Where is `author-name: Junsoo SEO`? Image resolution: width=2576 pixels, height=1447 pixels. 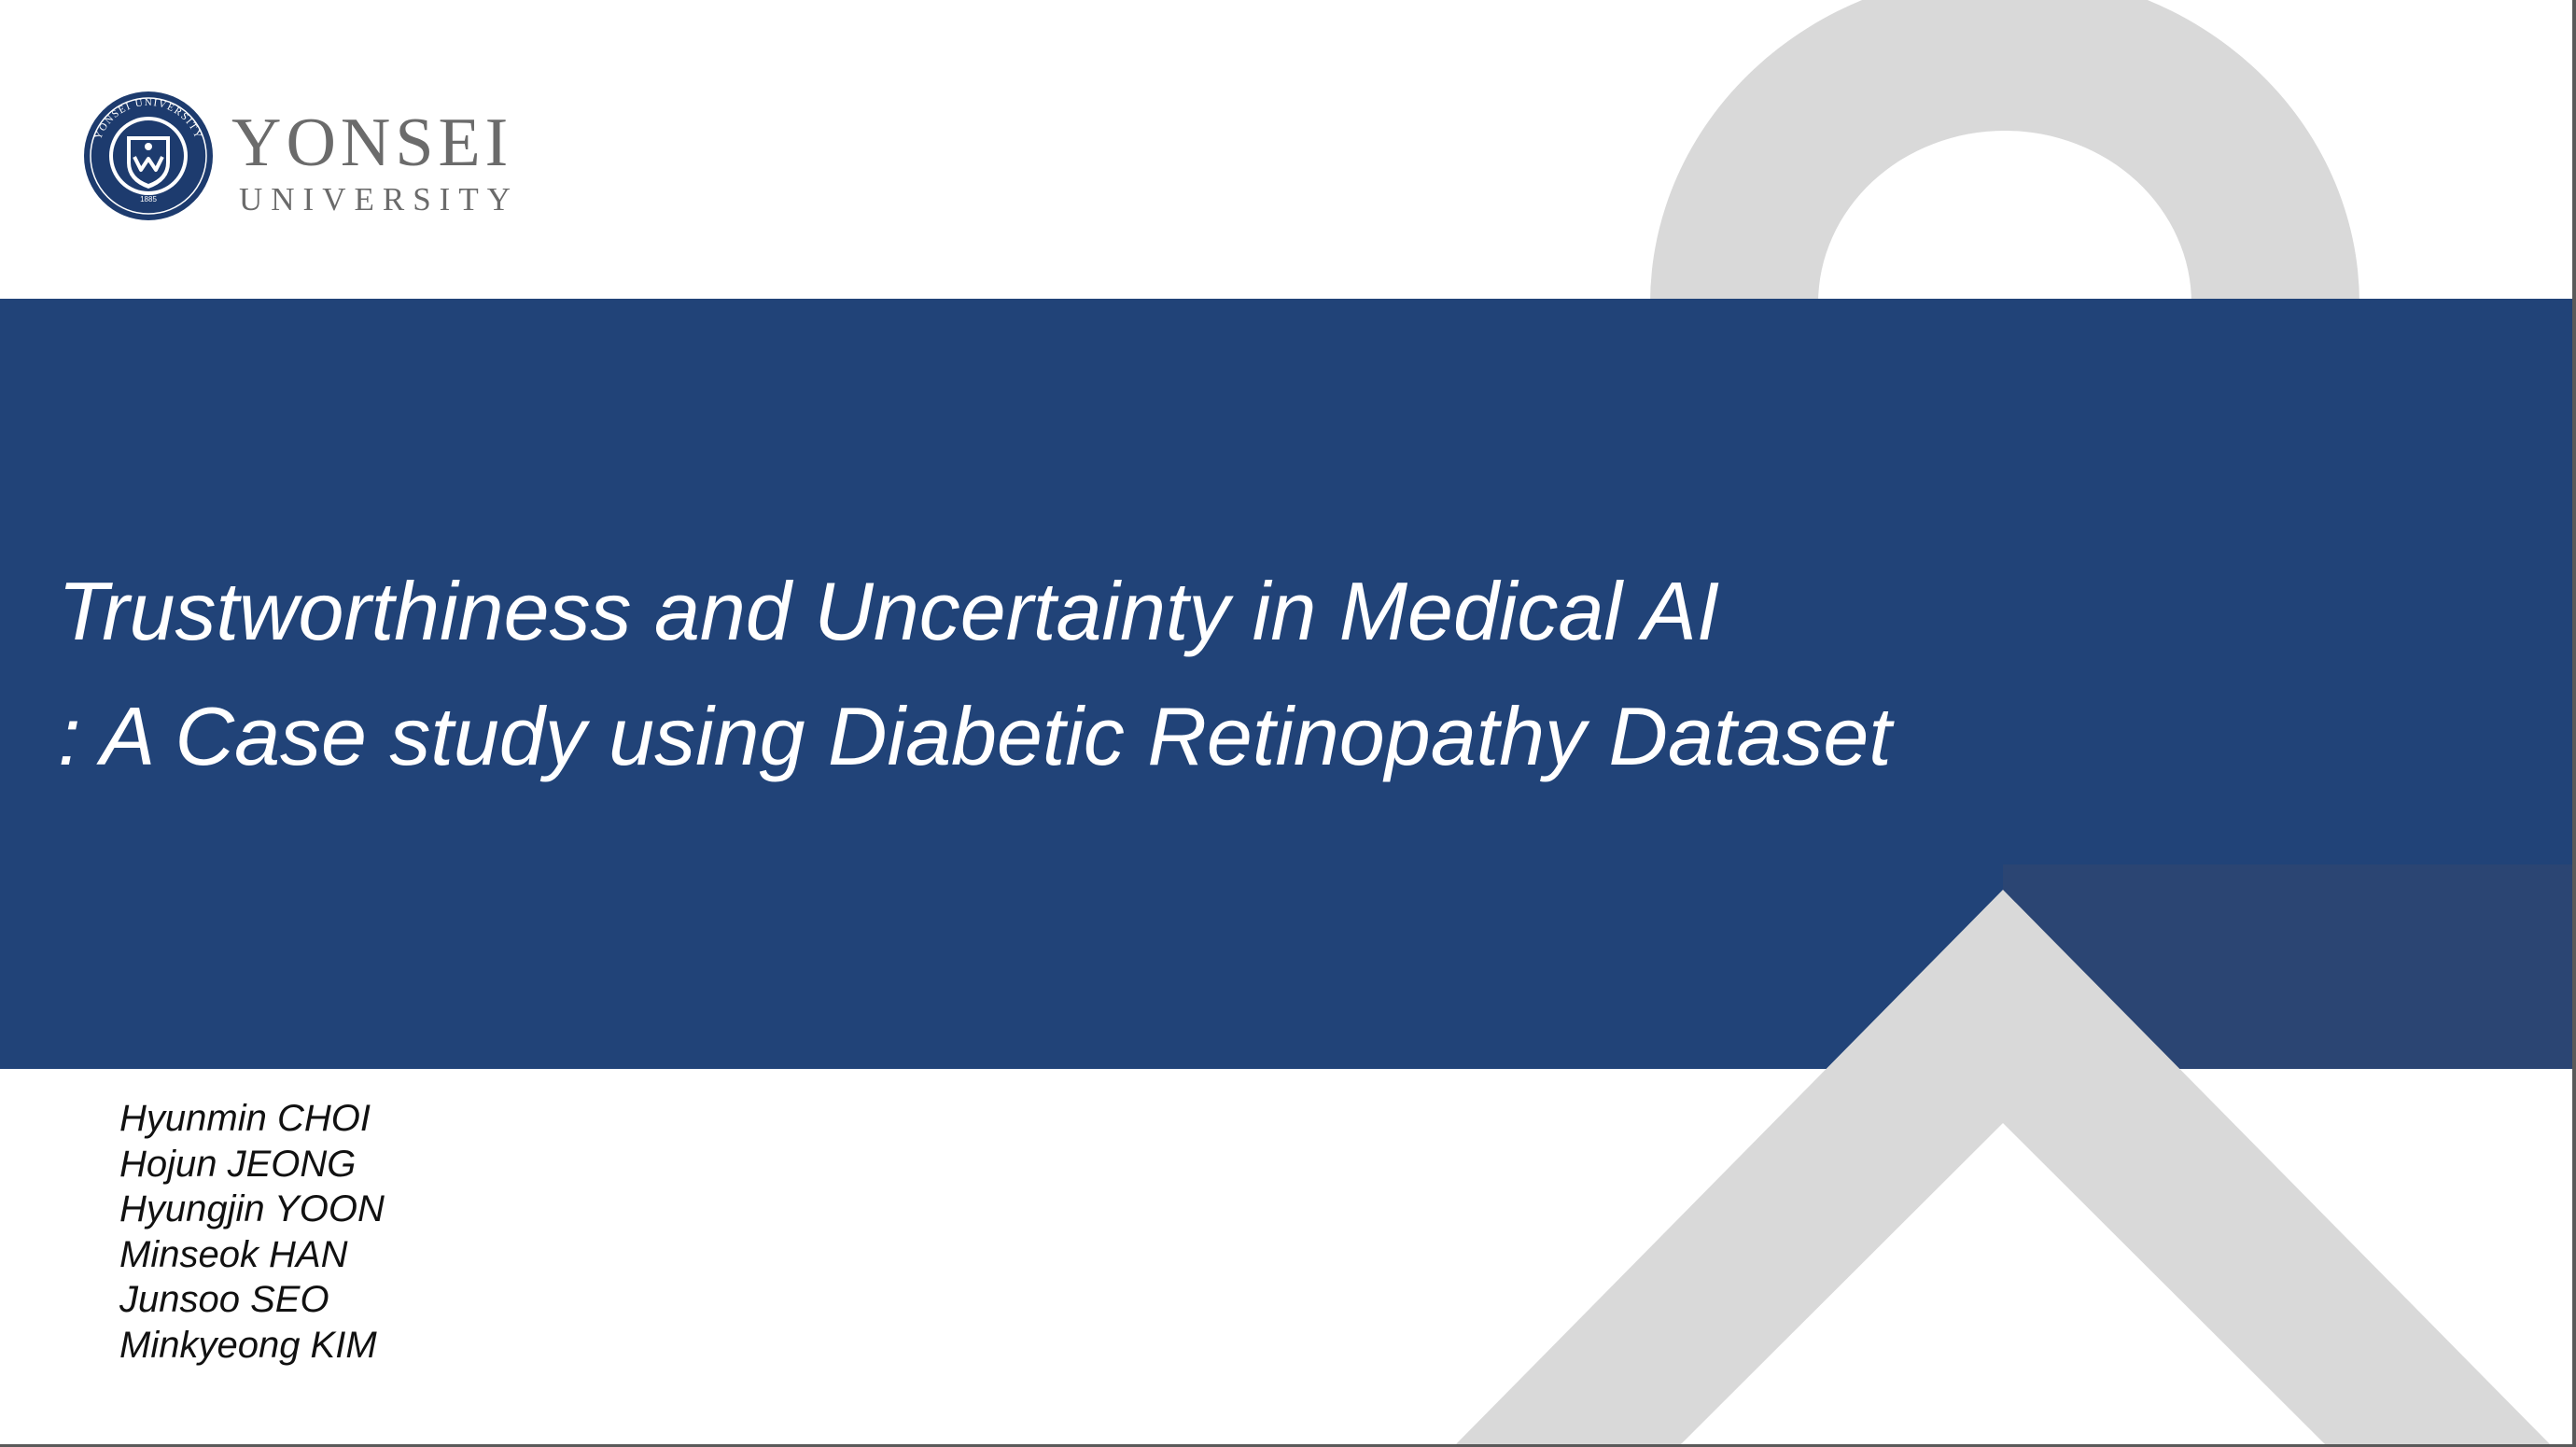 author-name: Junsoo SEO is located at coordinates (224, 1300).